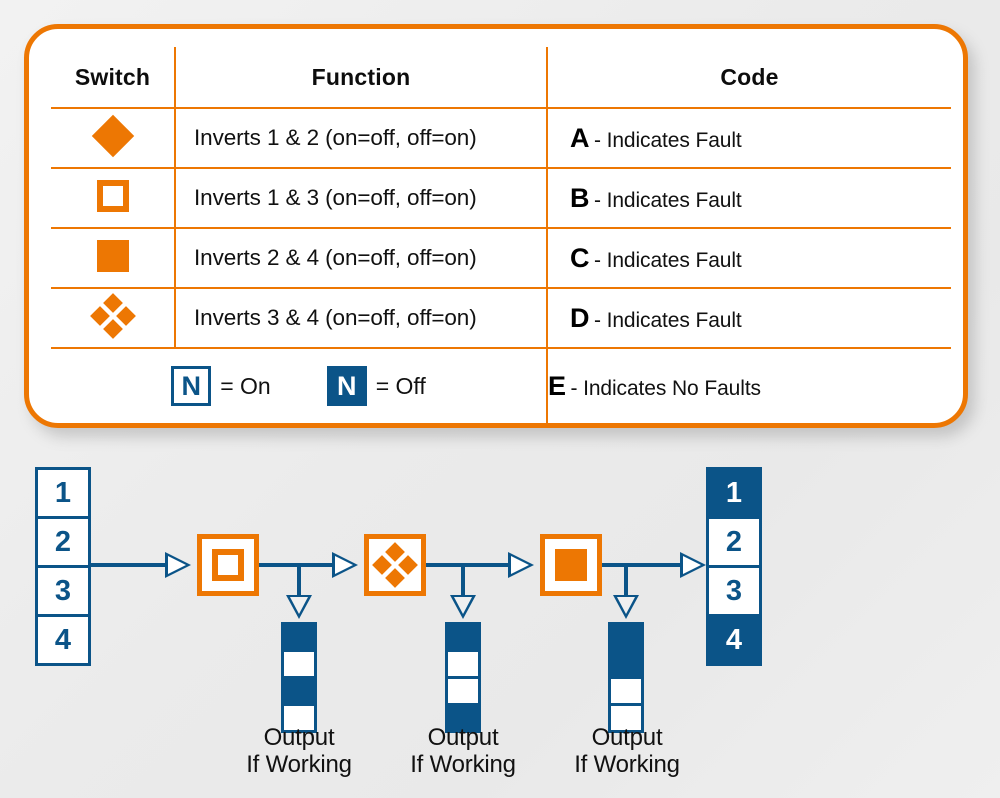 Image resolution: width=1000 pixels, height=798 pixels. Describe the element at coordinates (400, 385) in the screenshot. I see `legend-off-label: = Off` at that location.